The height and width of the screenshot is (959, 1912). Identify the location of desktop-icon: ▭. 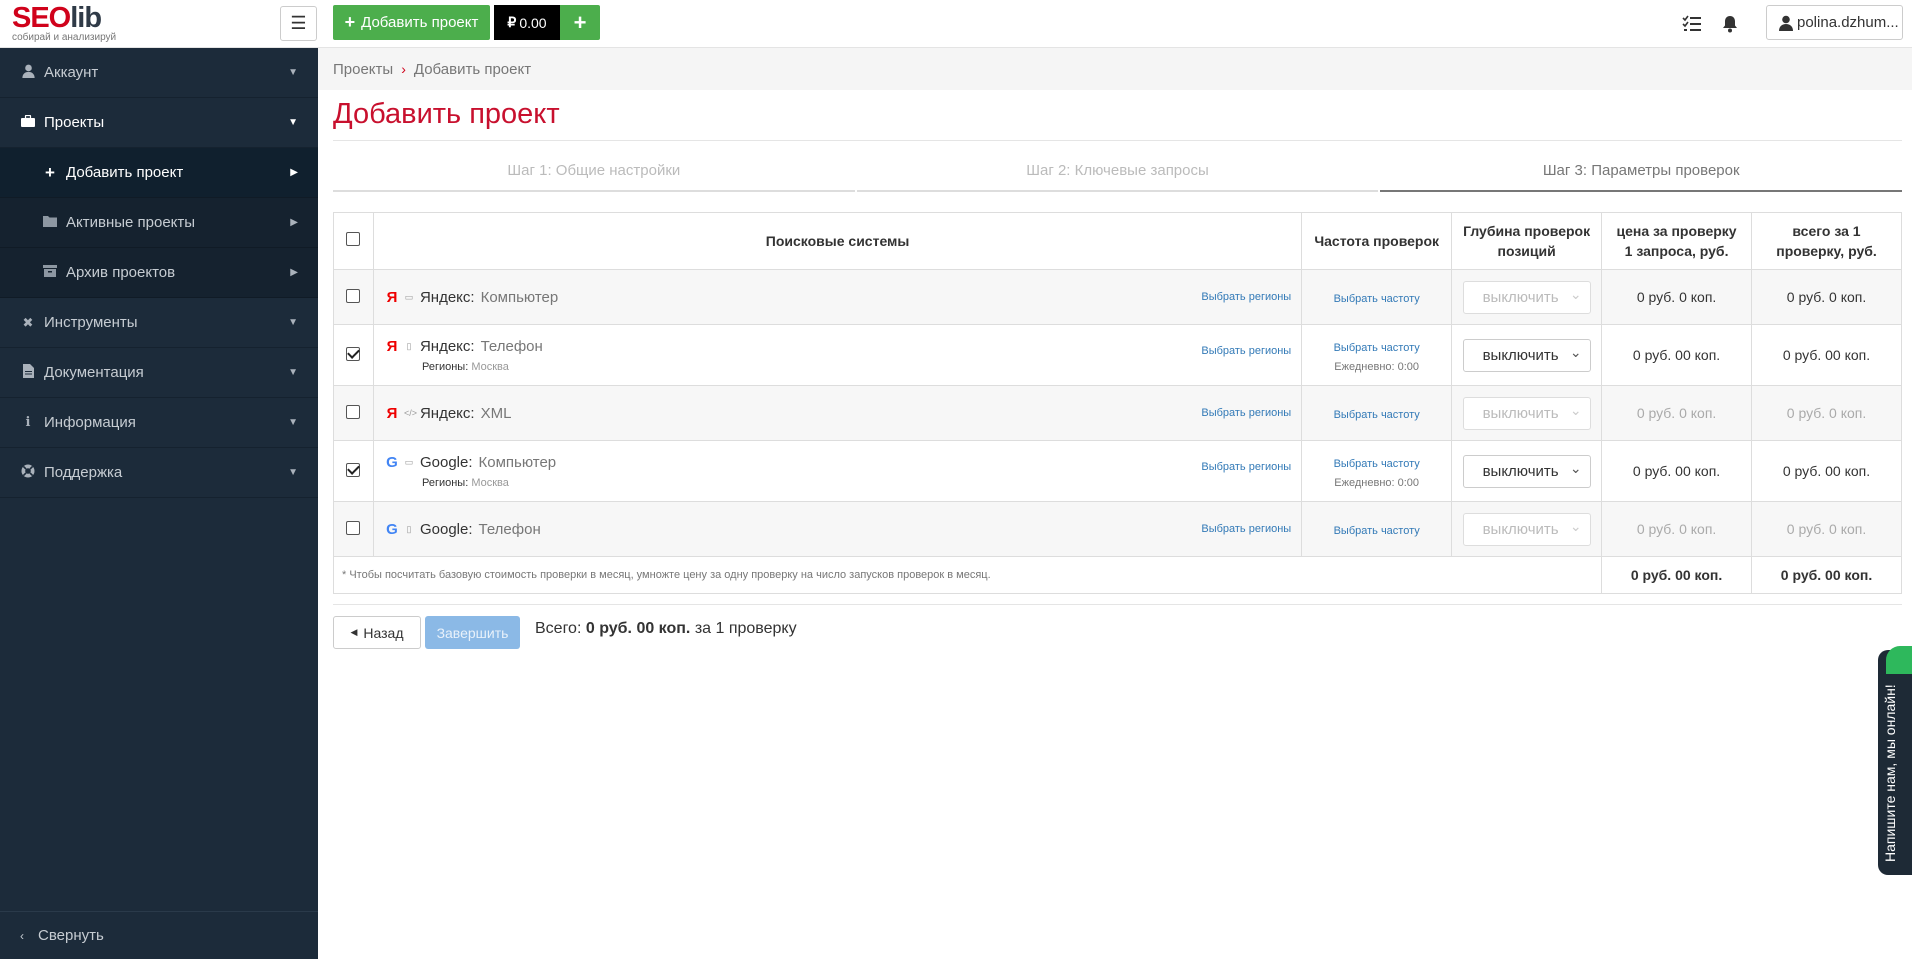
(409, 296).